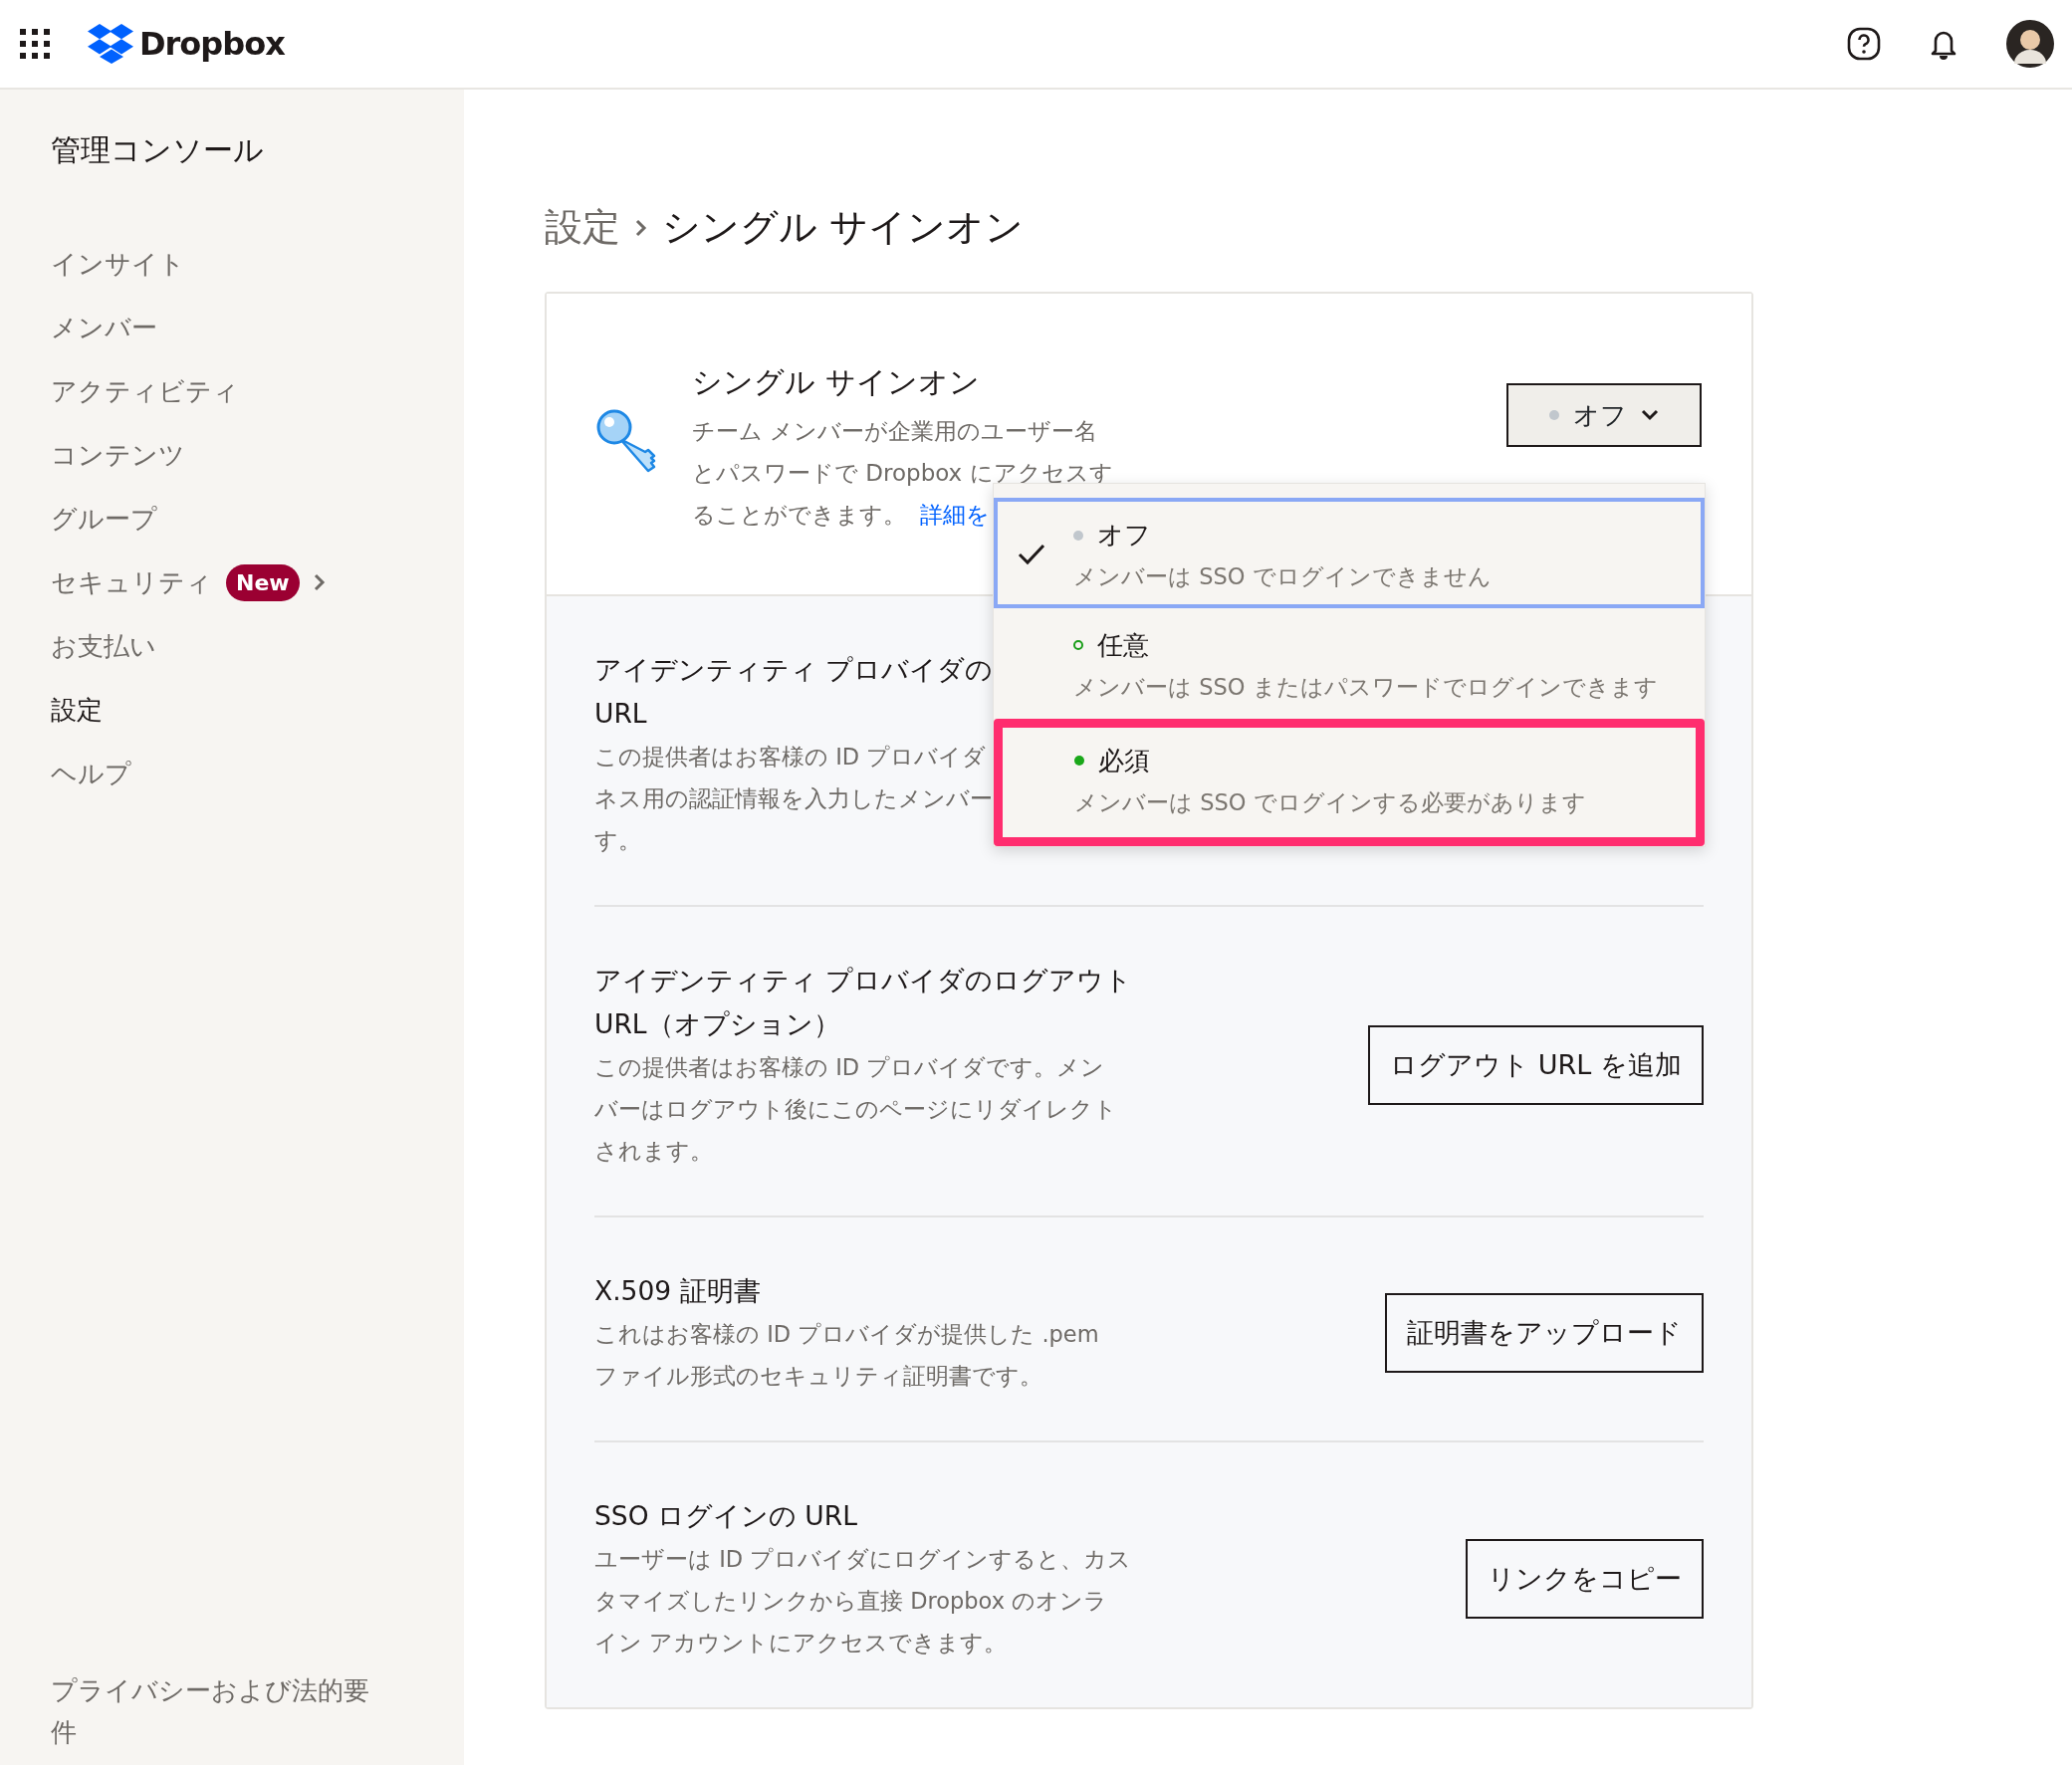 The width and height of the screenshot is (2072, 1765). Describe the element at coordinates (257, 646) in the screenshot. I see `sidebar-item: お支払い` at that location.